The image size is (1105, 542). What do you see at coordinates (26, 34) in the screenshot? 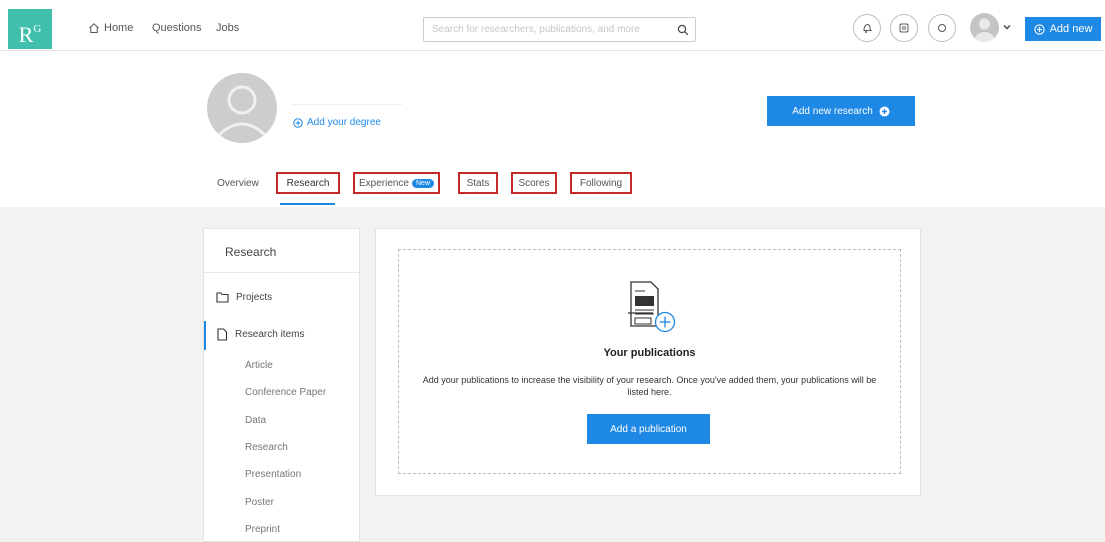
I see `logo-main: R` at bounding box center [26, 34].